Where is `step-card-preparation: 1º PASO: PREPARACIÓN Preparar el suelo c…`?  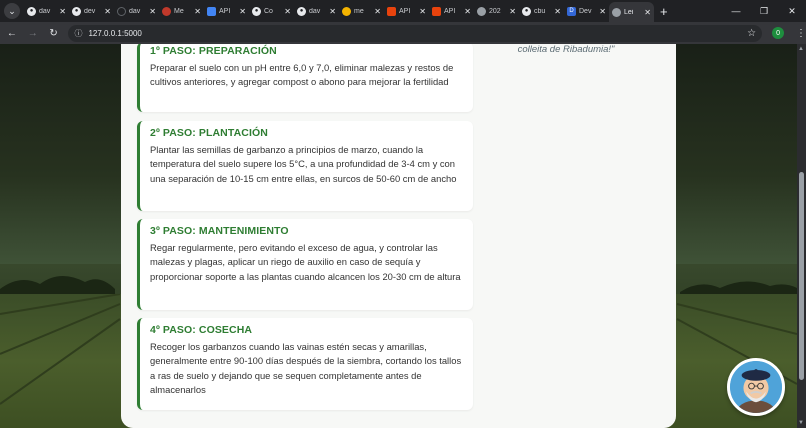
step-card-preparation: 1º PASO: PREPARACIÓN Preparar el suelo c… is located at coordinates (305, 78).